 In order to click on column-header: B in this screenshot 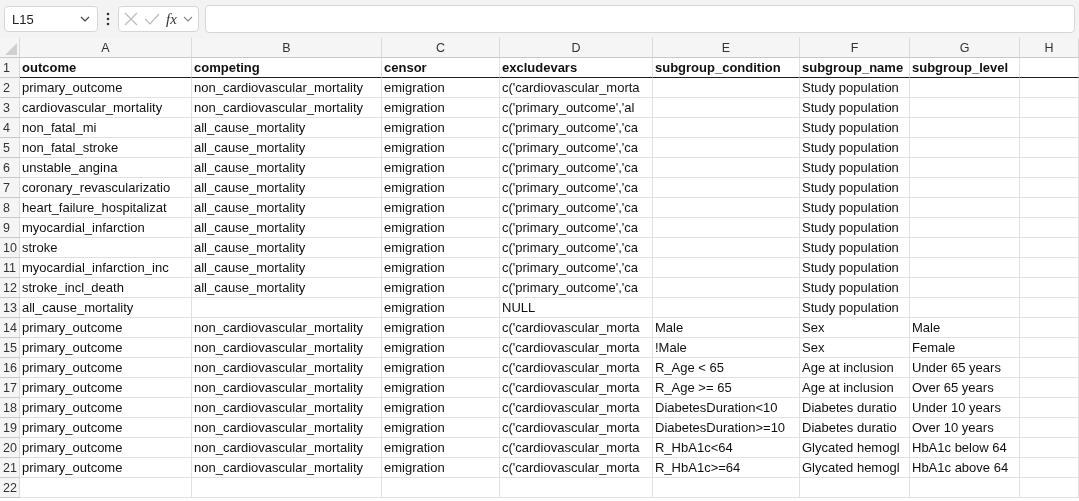, I will do `click(286, 47)`.